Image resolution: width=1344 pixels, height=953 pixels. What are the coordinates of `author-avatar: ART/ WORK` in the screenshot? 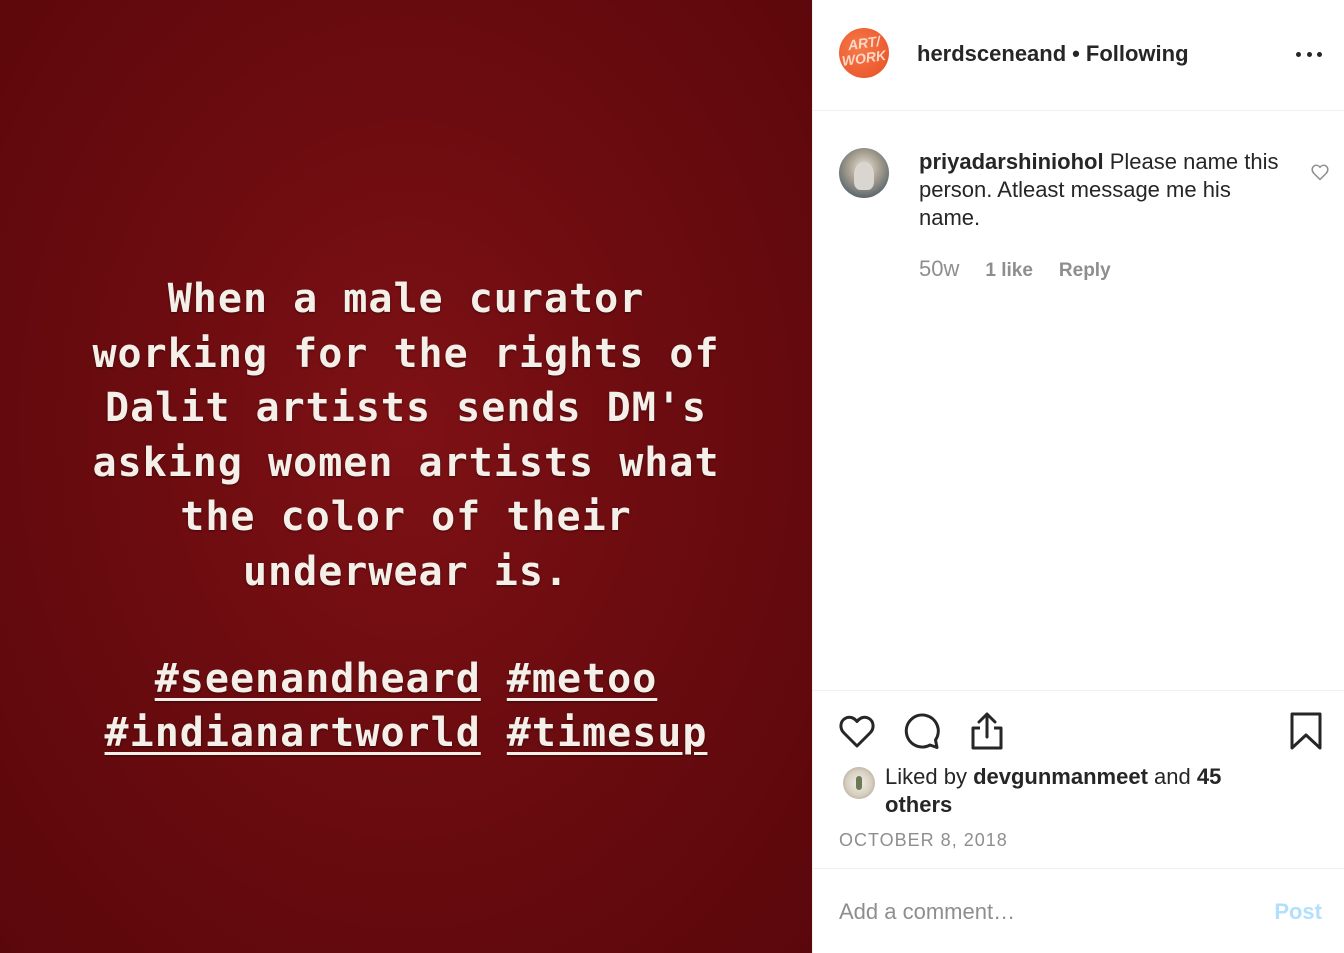 It's located at (864, 53).